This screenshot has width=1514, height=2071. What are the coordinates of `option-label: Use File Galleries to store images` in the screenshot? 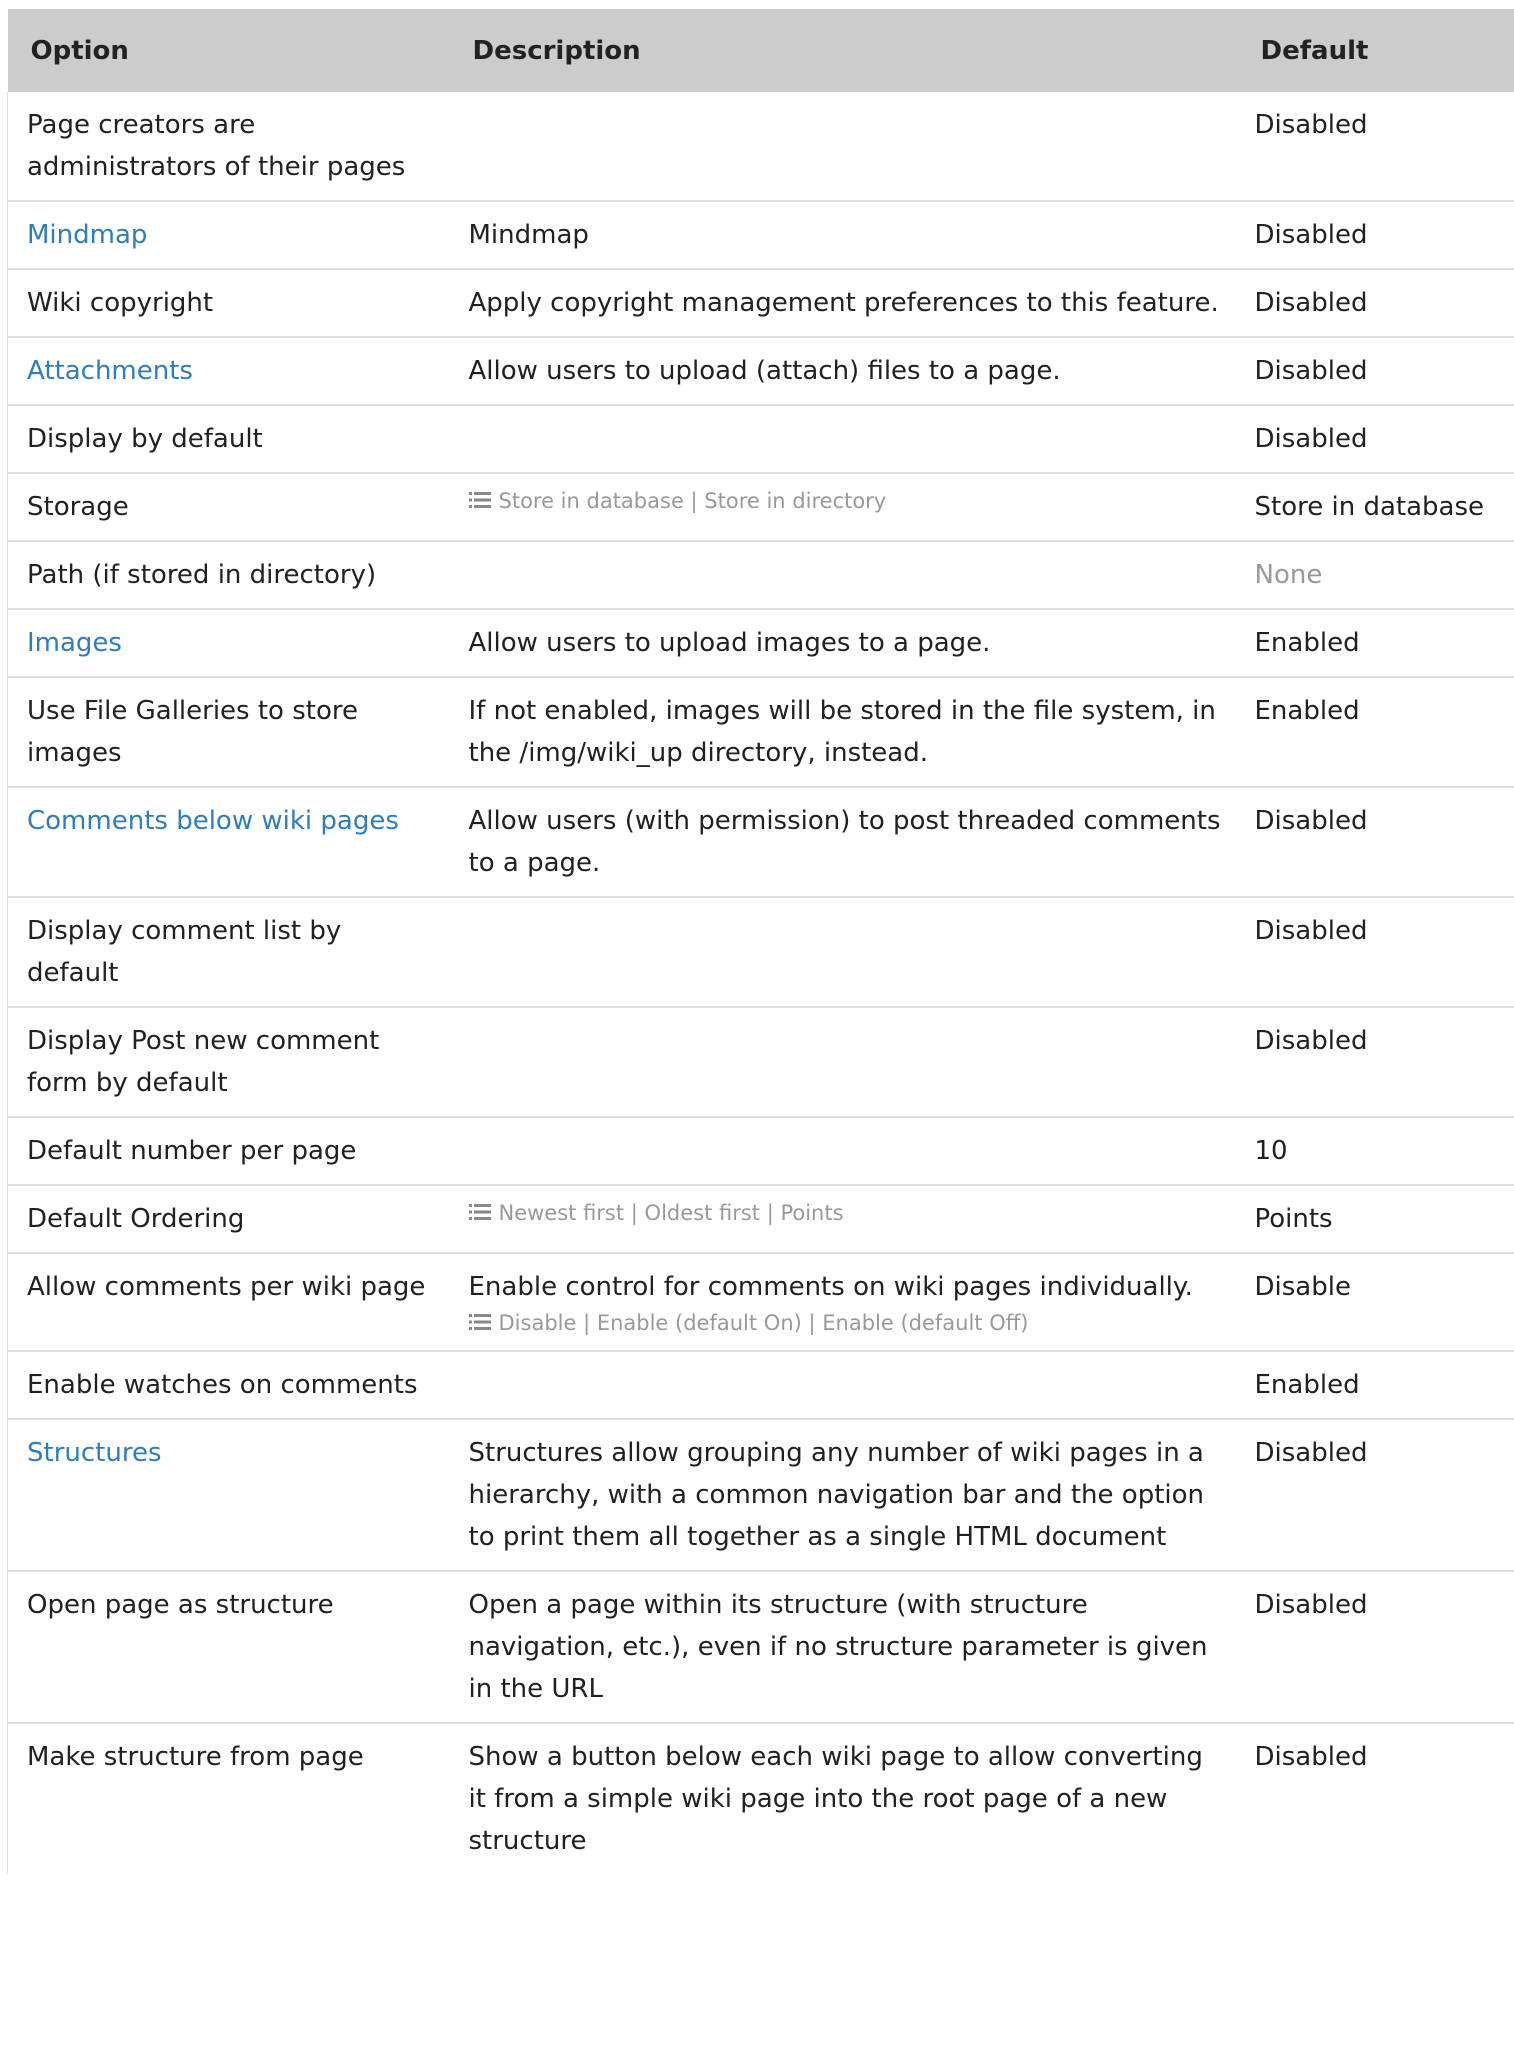 It's located at (192, 732).